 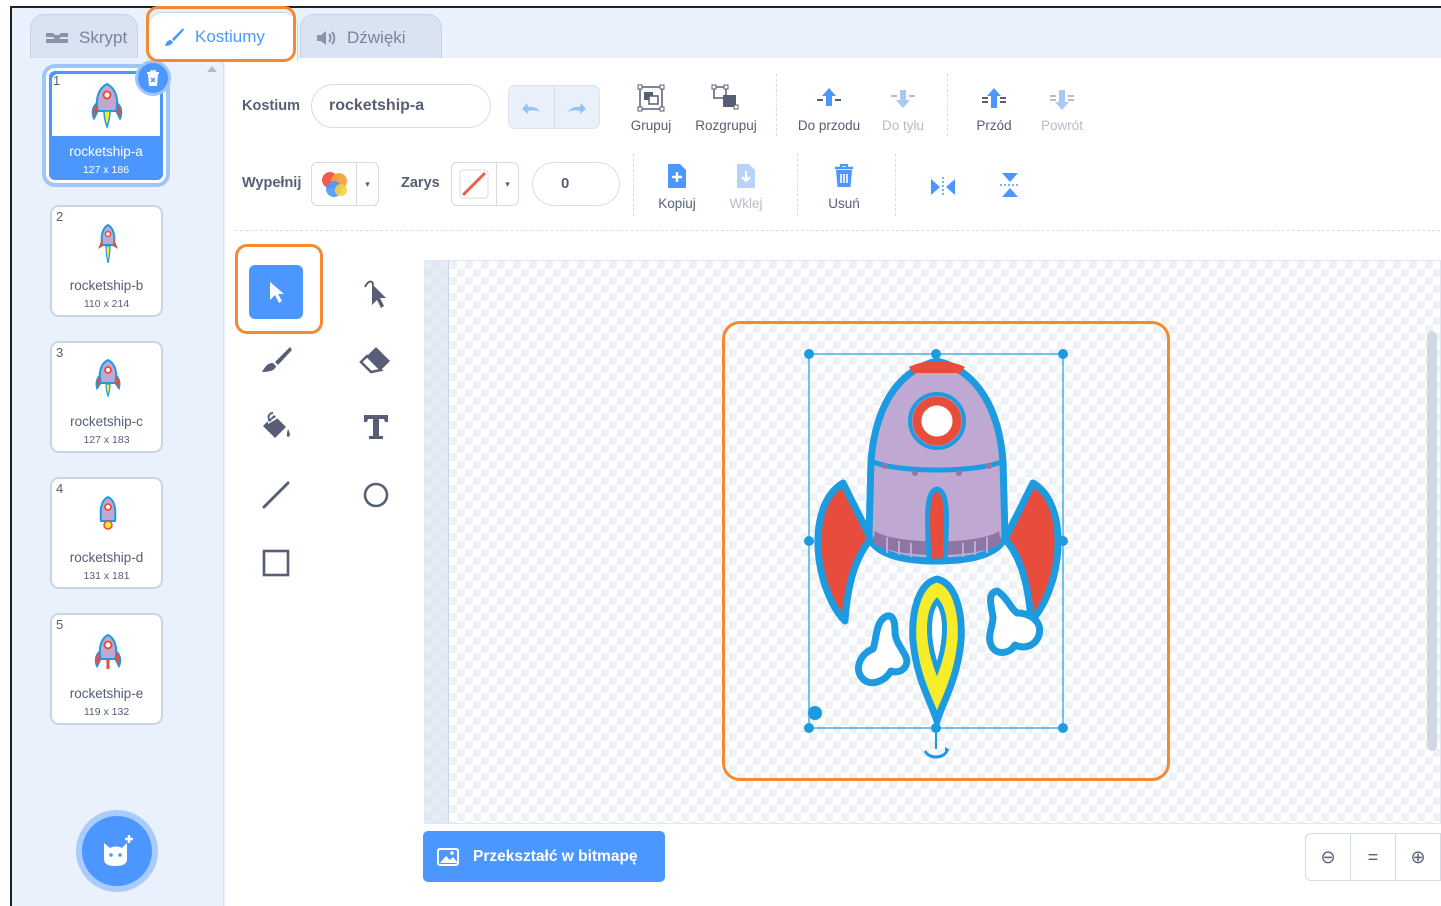 What do you see at coordinates (106, 285) in the screenshot?
I see `costume-name: rocketship-b` at bounding box center [106, 285].